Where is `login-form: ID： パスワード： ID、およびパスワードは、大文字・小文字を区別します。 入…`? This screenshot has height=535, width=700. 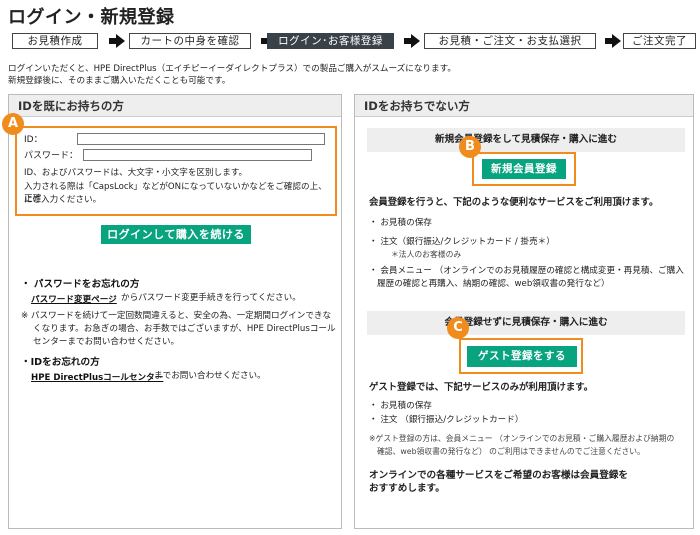 login-form: ID： パスワード： ID、およびパスワードは、大文字・小文字を区別します。 入… is located at coordinates (176, 171).